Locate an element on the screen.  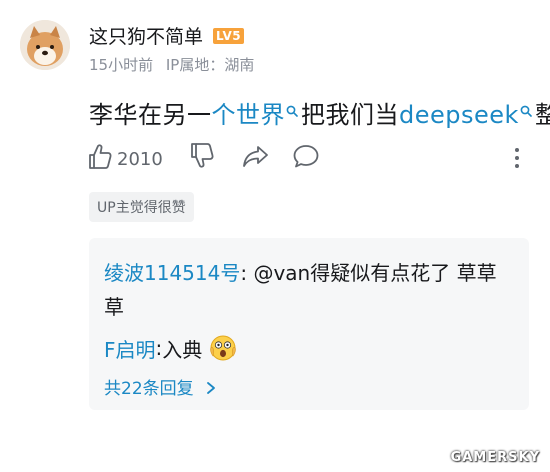
thumbs-up-icon is located at coordinates (100, 156).